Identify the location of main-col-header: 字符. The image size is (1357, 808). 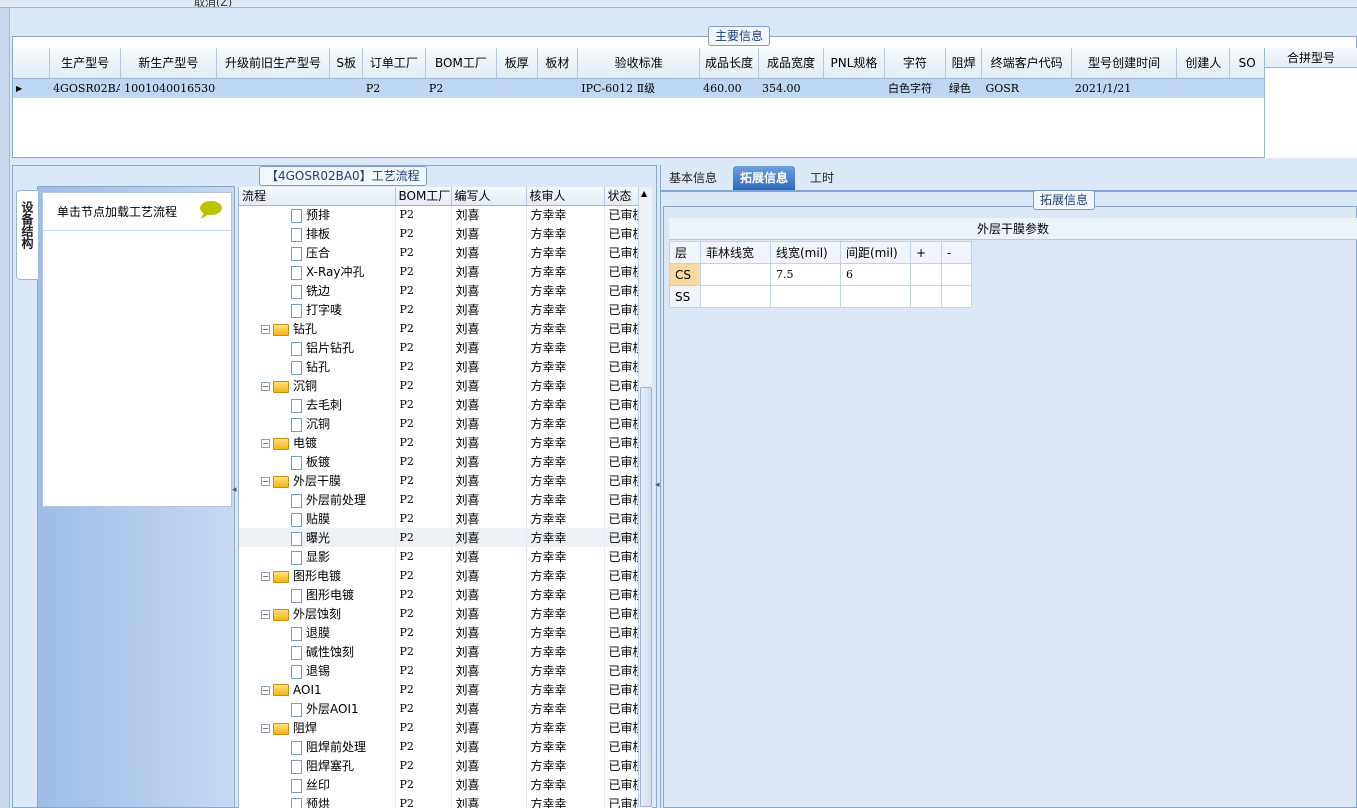
(915, 63).